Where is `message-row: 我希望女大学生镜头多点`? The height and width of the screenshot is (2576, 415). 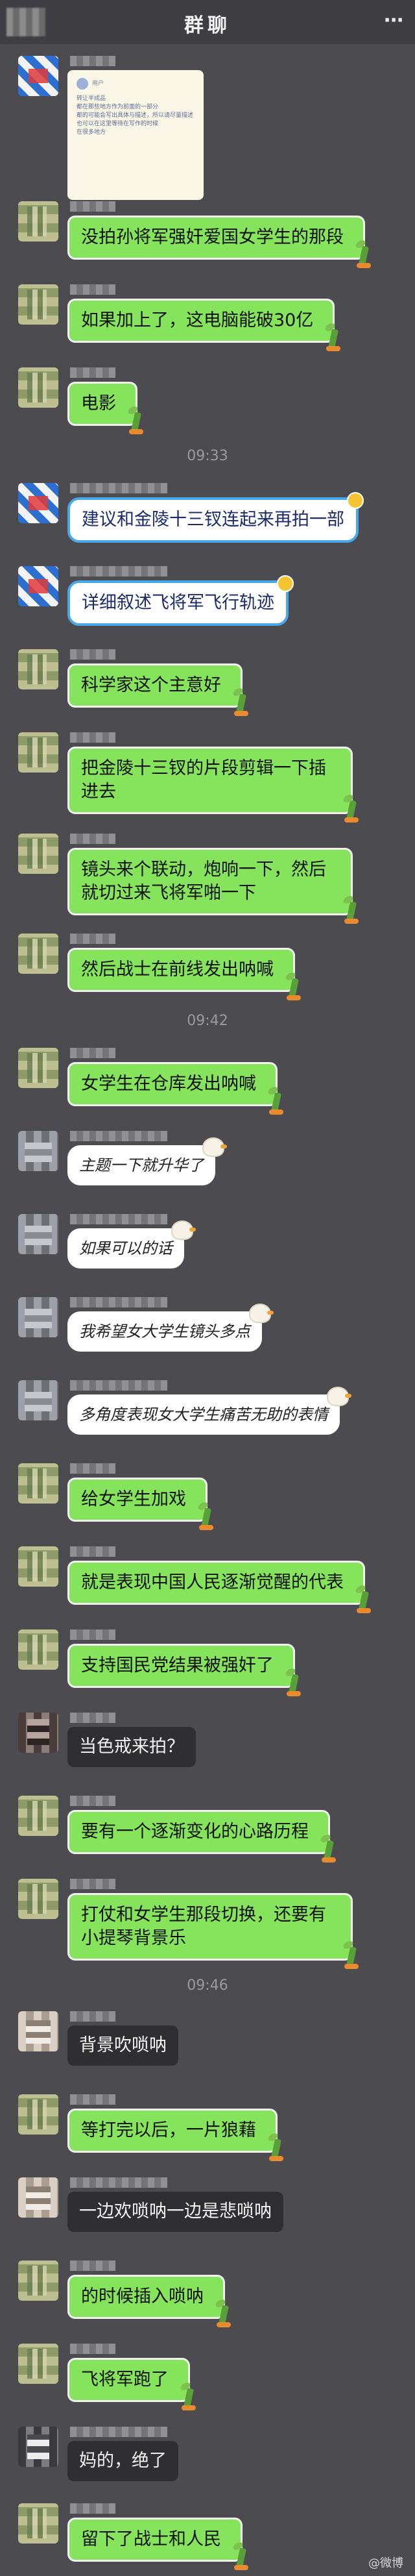
message-row: 我希望女大学生镜头多点 is located at coordinates (207, 1329).